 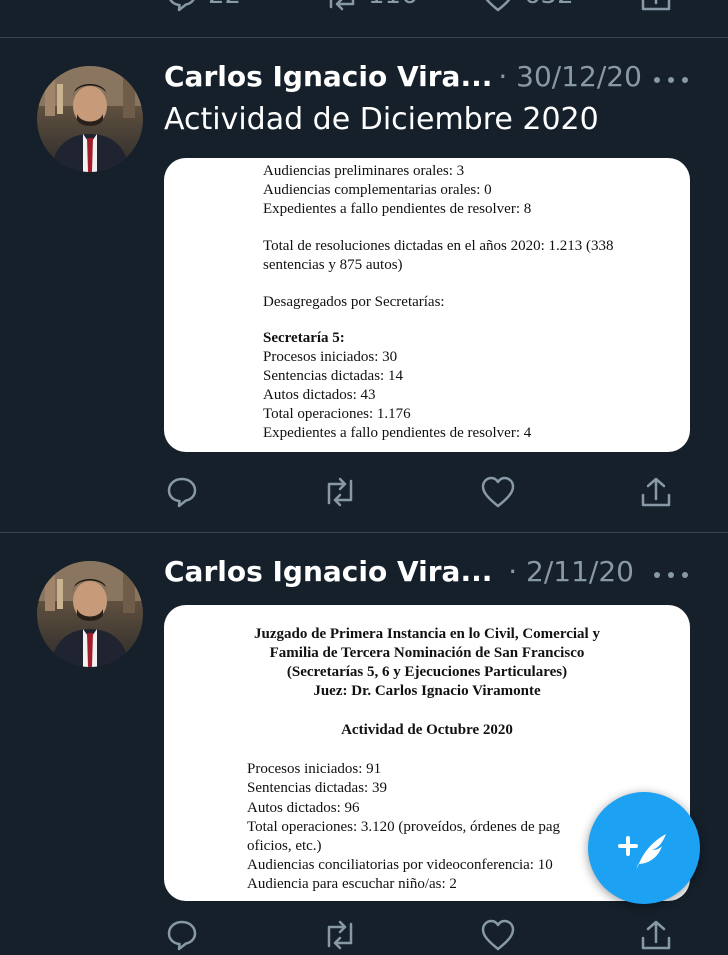 What do you see at coordinates (284, 846) in the screenshot?
I see `image-text-line: oficios, etc.)` at bounding box center [284, 846].